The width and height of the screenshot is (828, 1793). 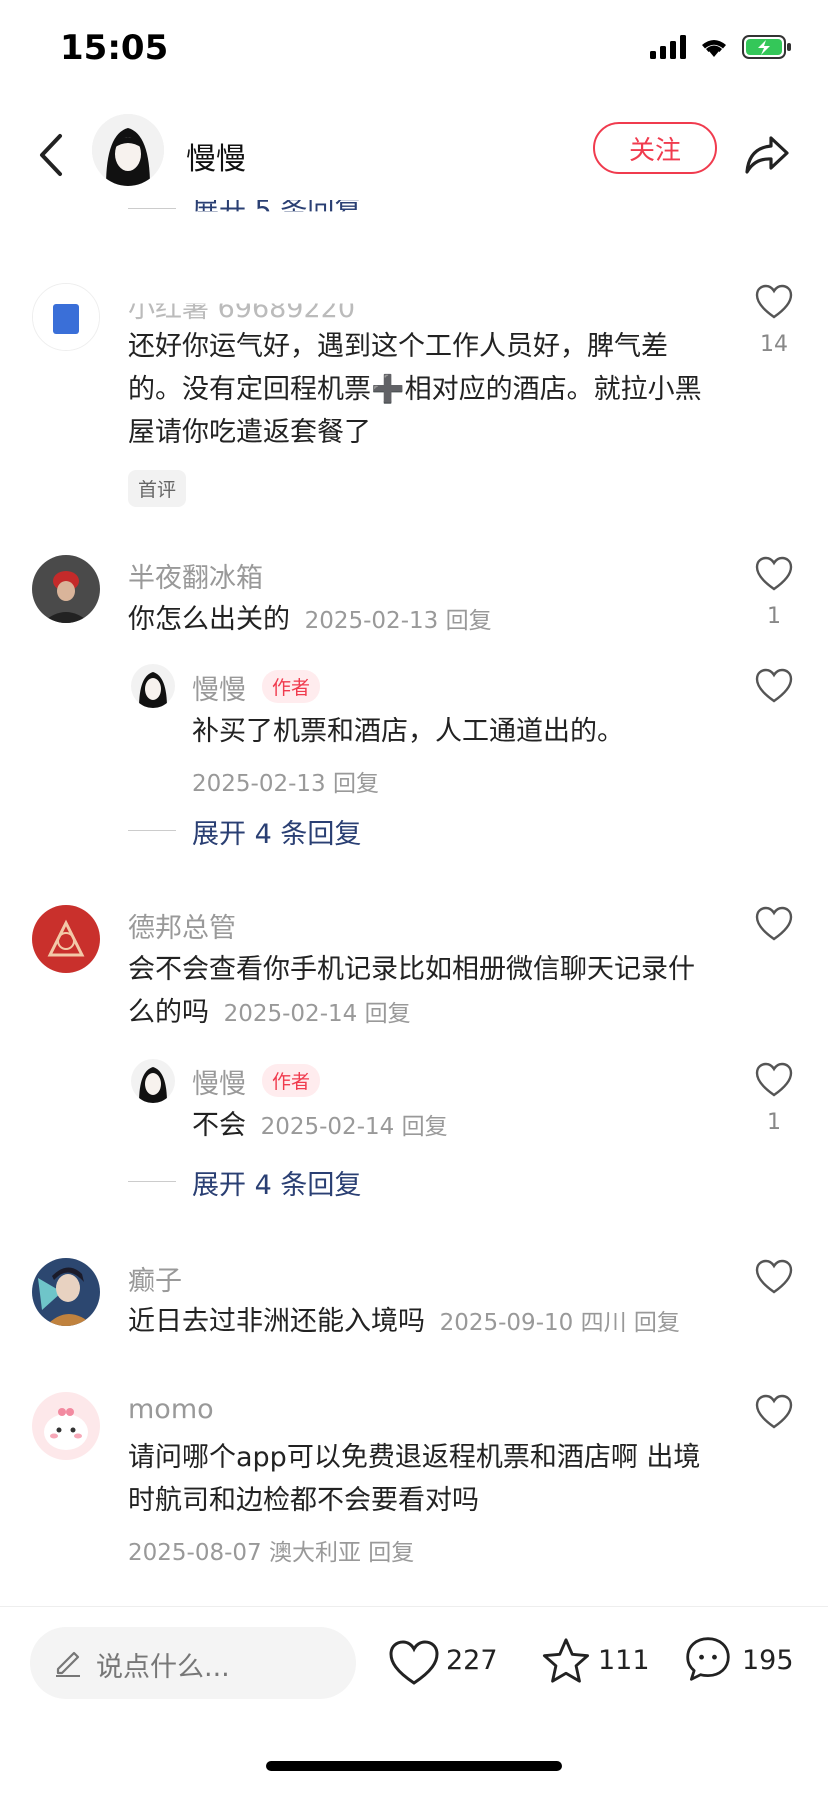 I want to click on first-comment-tag: 首评, so click(x=157, y=488).